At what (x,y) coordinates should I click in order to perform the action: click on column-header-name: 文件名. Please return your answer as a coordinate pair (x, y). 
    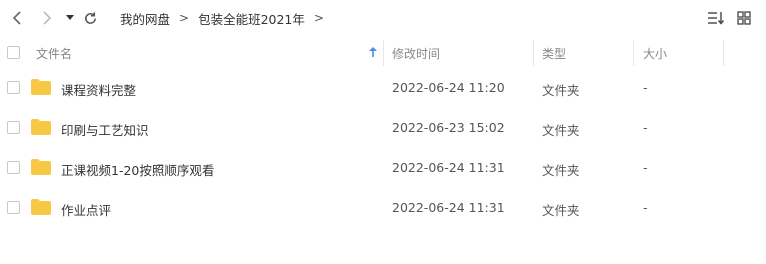
    Looking at the image, I should click on (54, 53).